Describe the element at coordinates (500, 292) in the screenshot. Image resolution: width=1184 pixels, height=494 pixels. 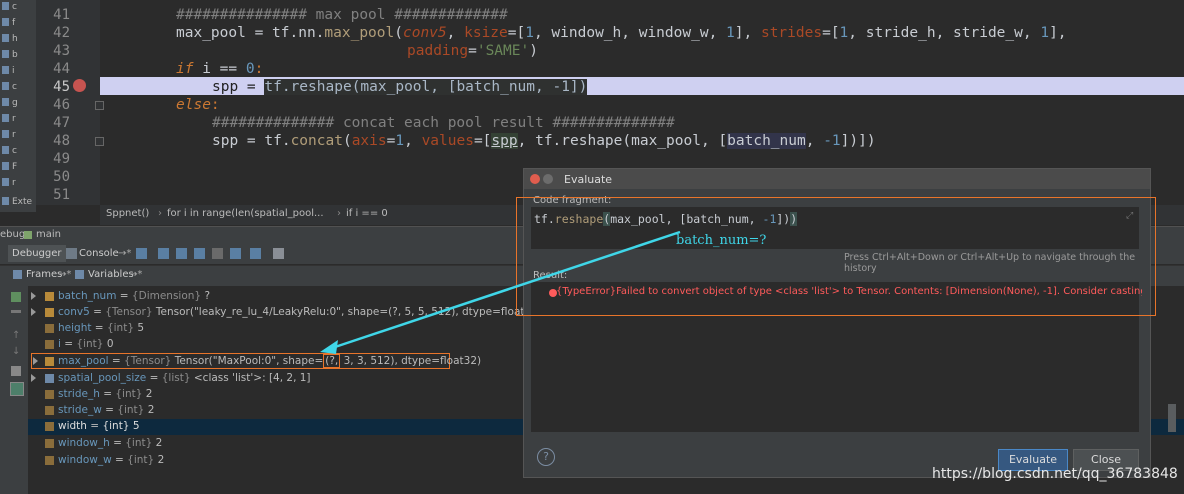
I see `annotation-arrow` at that location.